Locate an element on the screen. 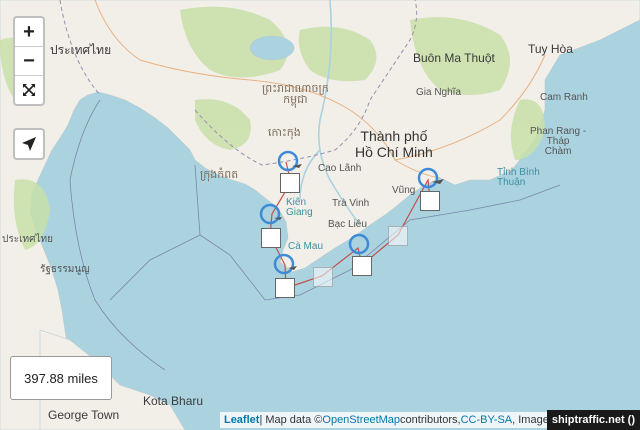 Image resolution: width=640 pixels, height=430 pixels. fullscreen-icon is located at coordinates (29, 90).